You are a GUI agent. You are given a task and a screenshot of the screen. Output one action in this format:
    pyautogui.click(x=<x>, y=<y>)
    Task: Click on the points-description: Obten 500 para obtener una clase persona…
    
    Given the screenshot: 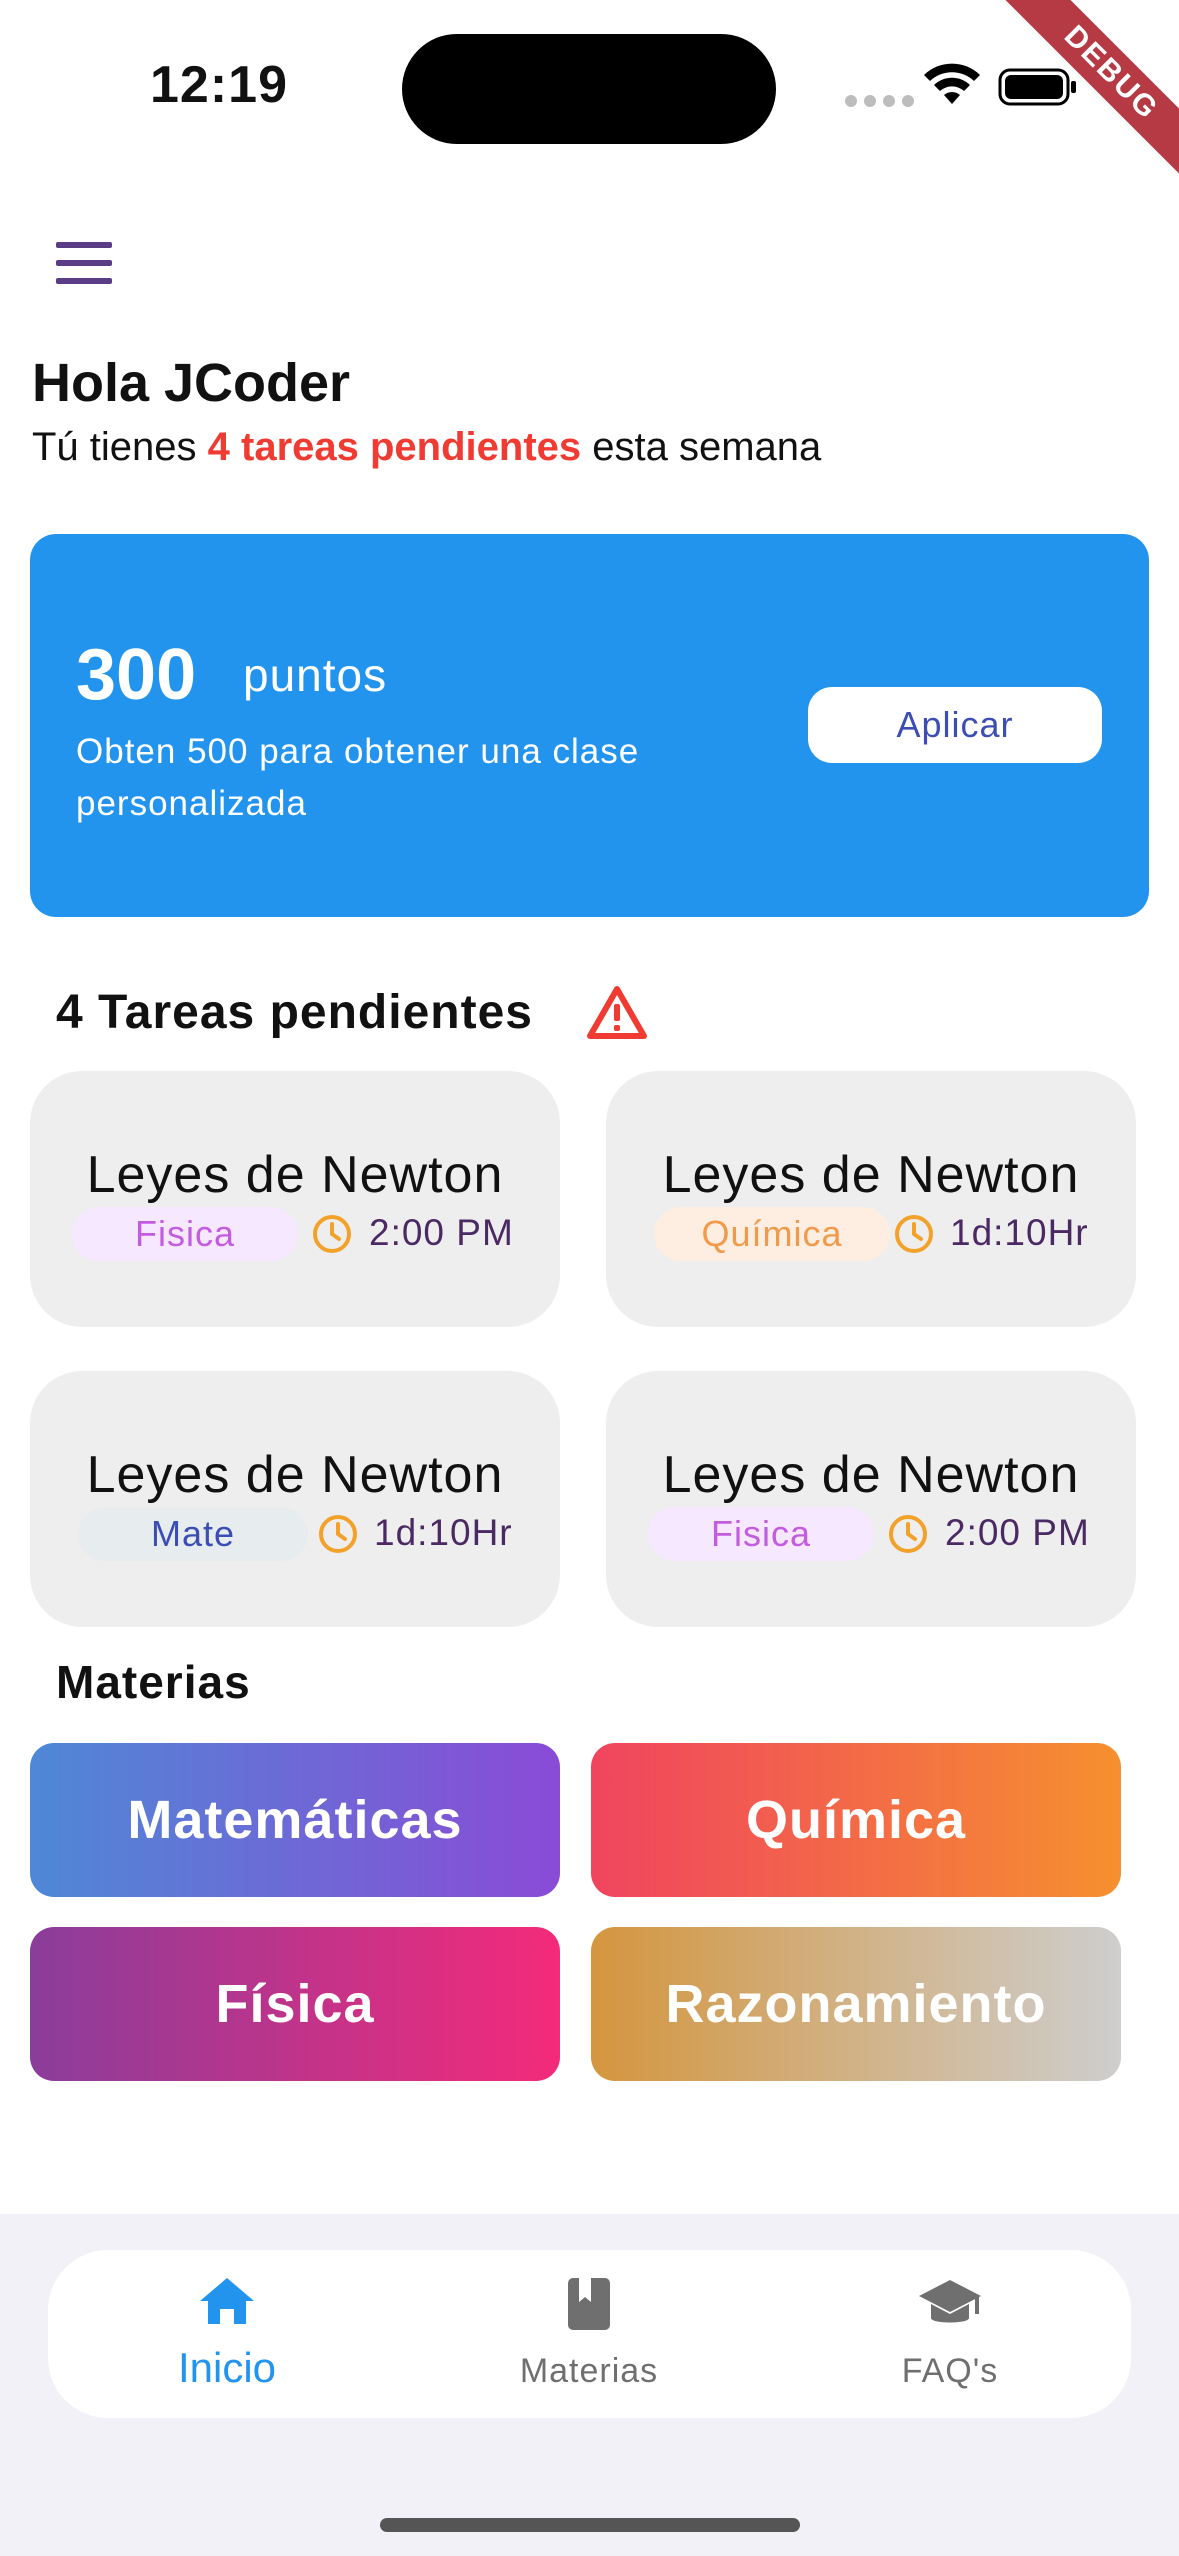 What is the action you would take?
    pyautogui.click(x=358, y=777)
    